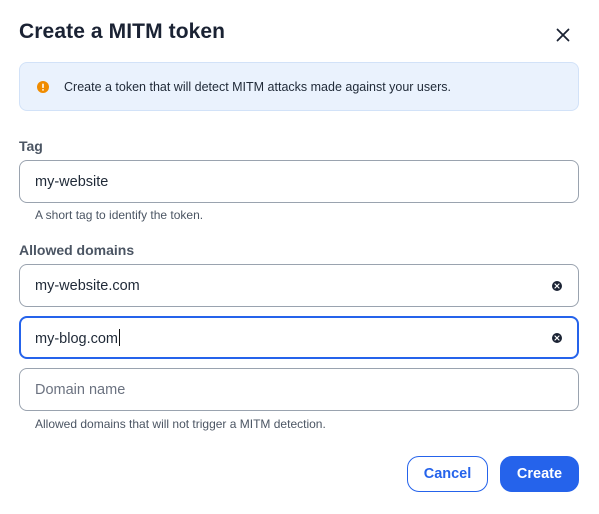 This screenshot has width=599, height=514. I want to click on tag-label: Tag, so click(31, 146).